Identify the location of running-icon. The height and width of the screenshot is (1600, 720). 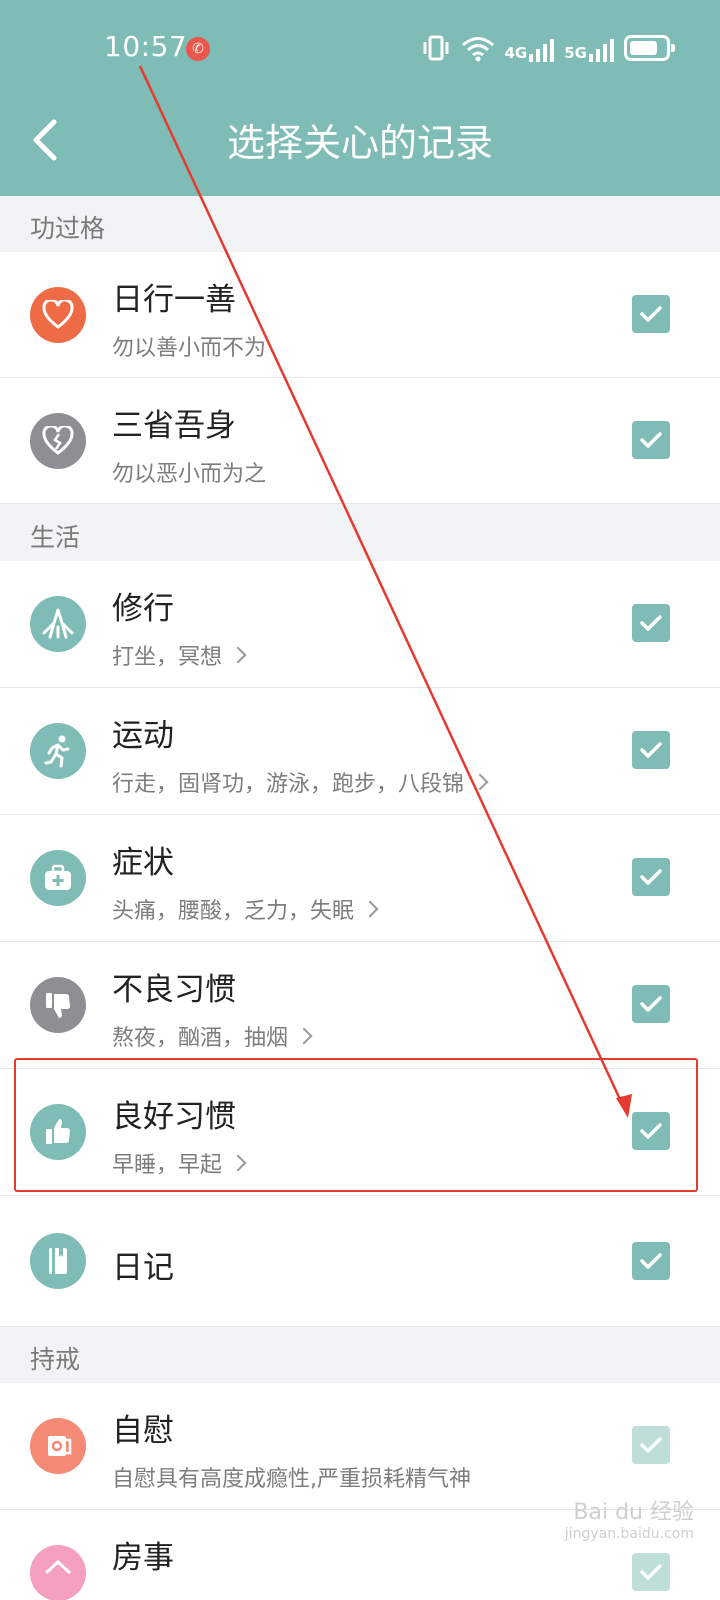
(58, 751).